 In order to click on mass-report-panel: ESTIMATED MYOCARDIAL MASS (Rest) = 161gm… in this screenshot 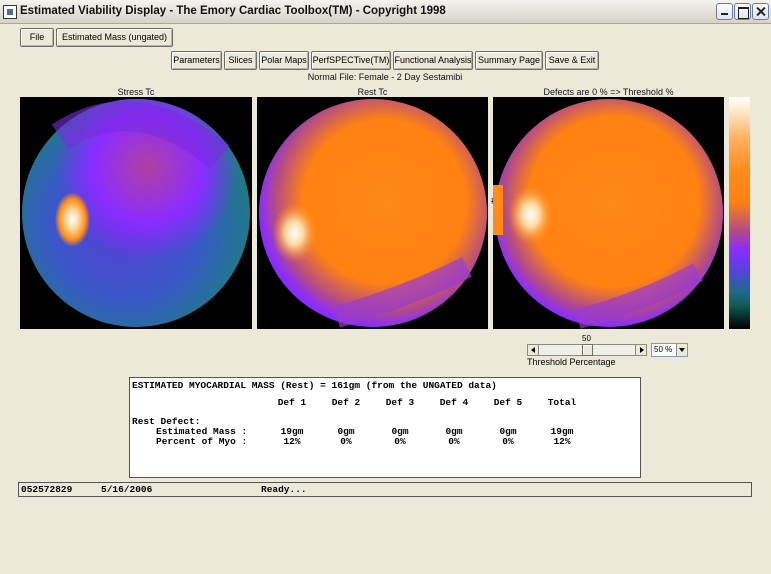, I will do `click(385, 427)`.